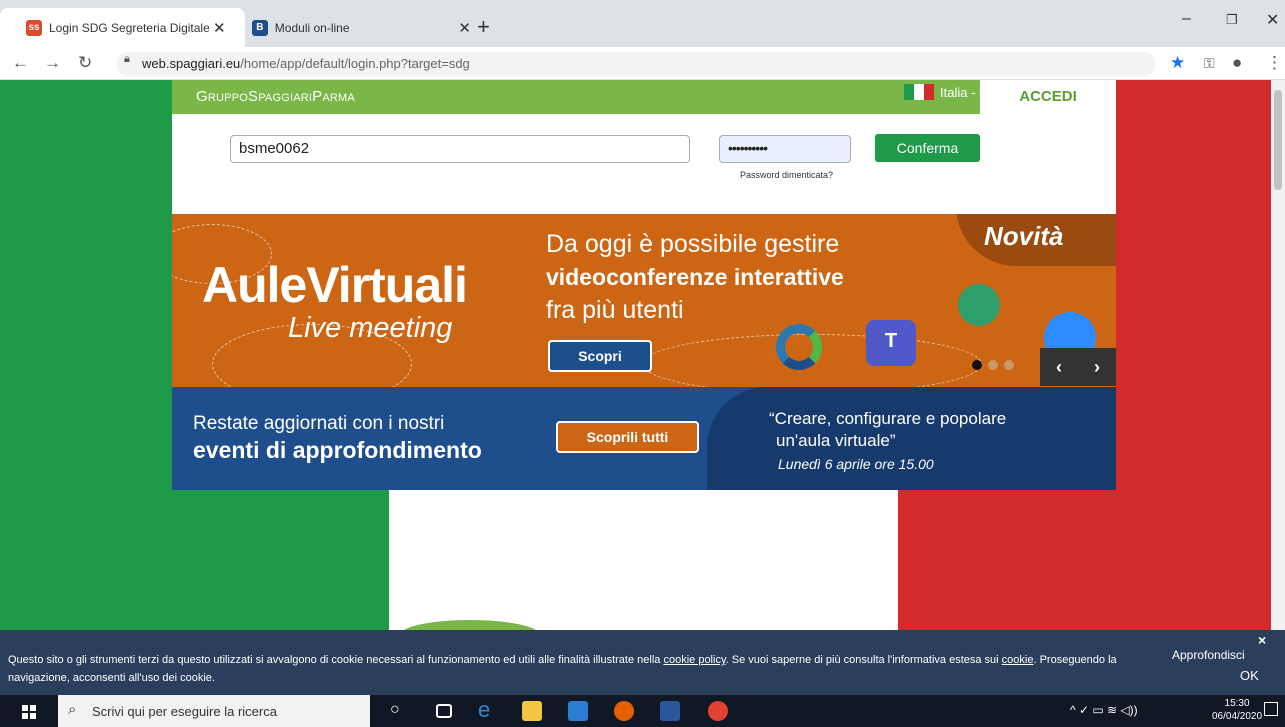 This screenshot has height=727, width=1285. I want to click on tab-moduli-online: B Moduli on-line ✕, so click(348, 27).